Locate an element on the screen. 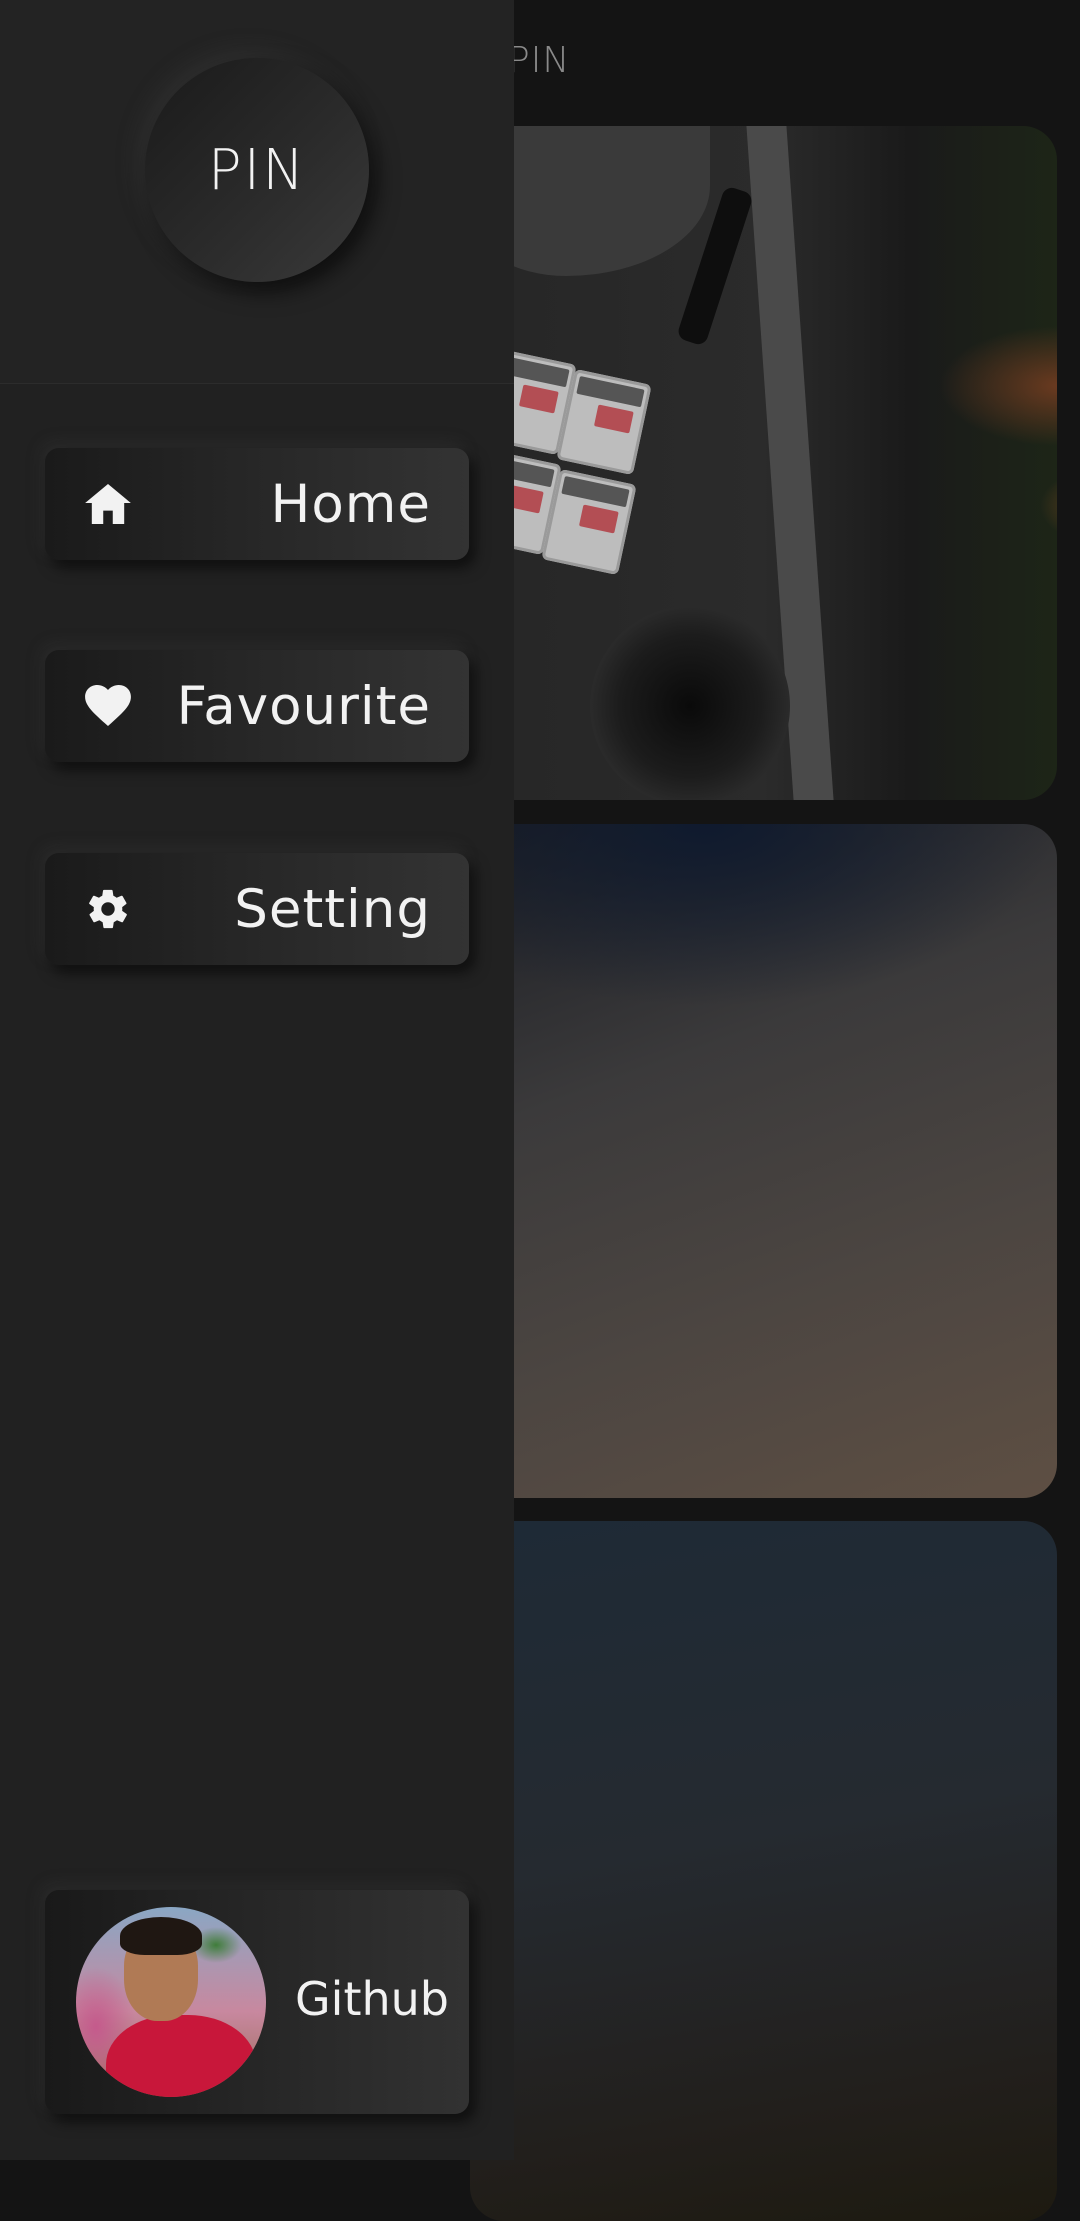 This screenshot has width=1080, height=2221. avatar-shirt is located at coordinates (181, 2056).